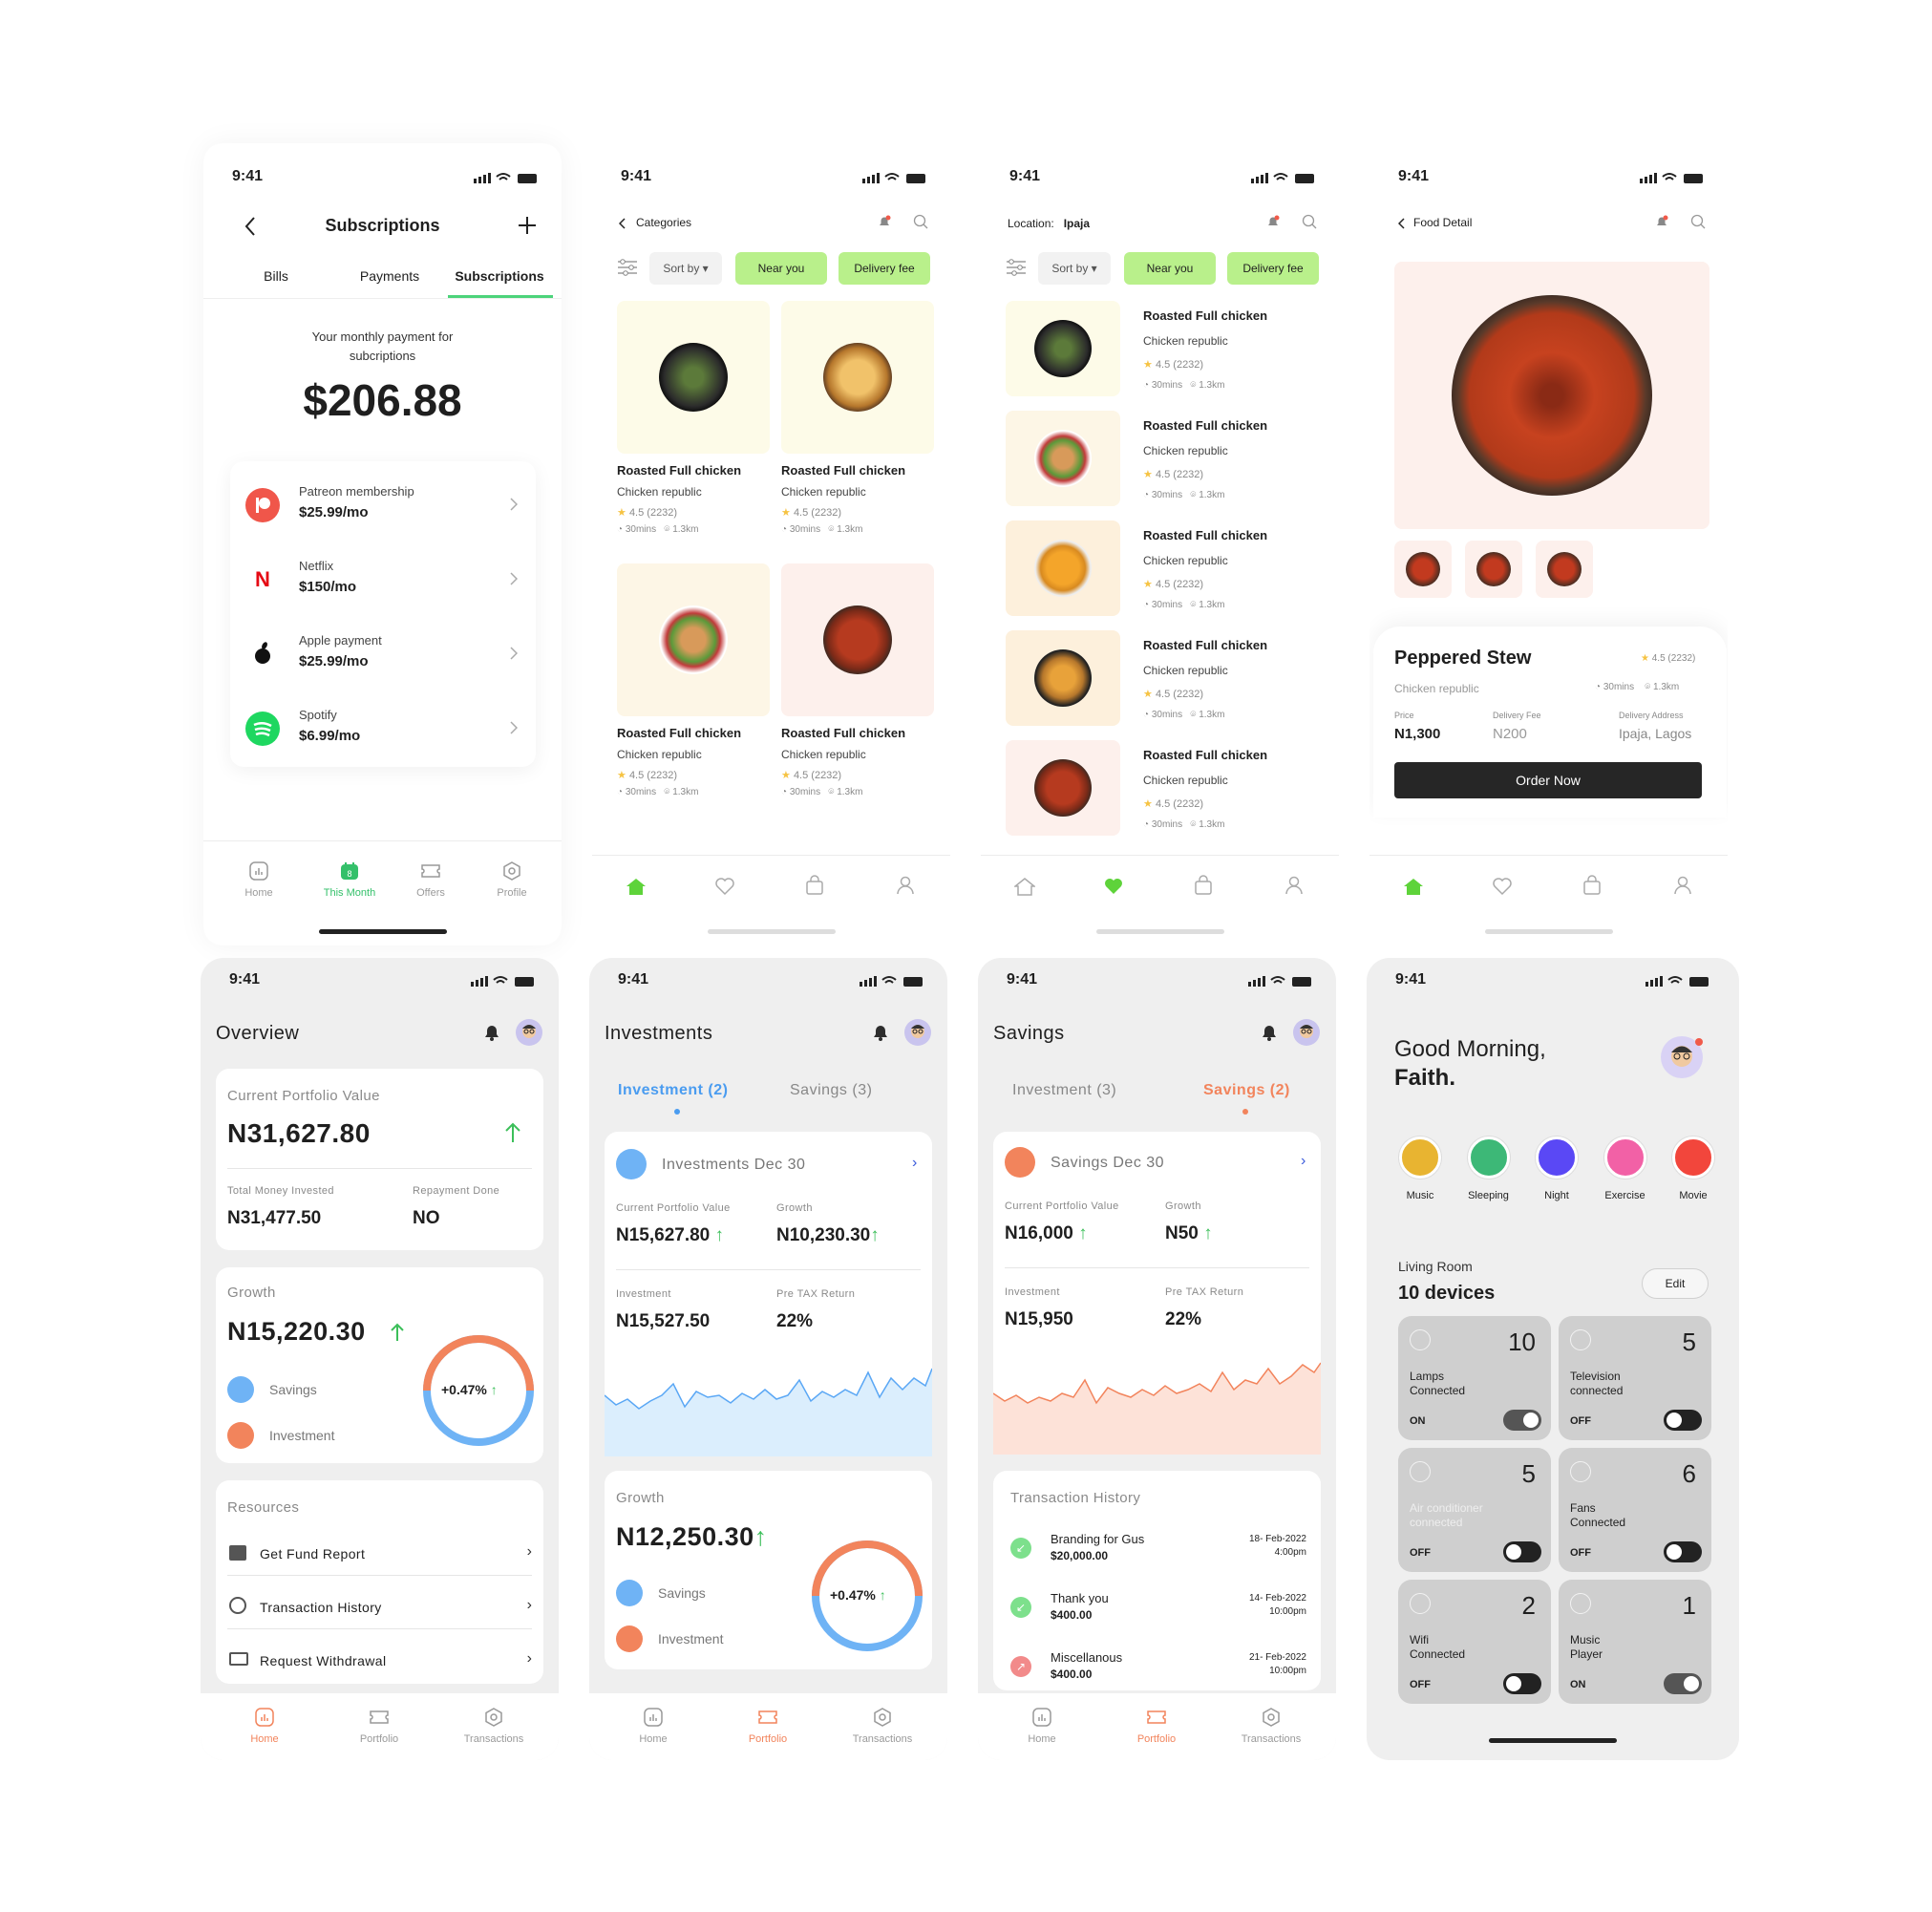  Describe the element at coordinates (1077, 223) in the screenshot. I see `location-value: Ipaja` at that location.